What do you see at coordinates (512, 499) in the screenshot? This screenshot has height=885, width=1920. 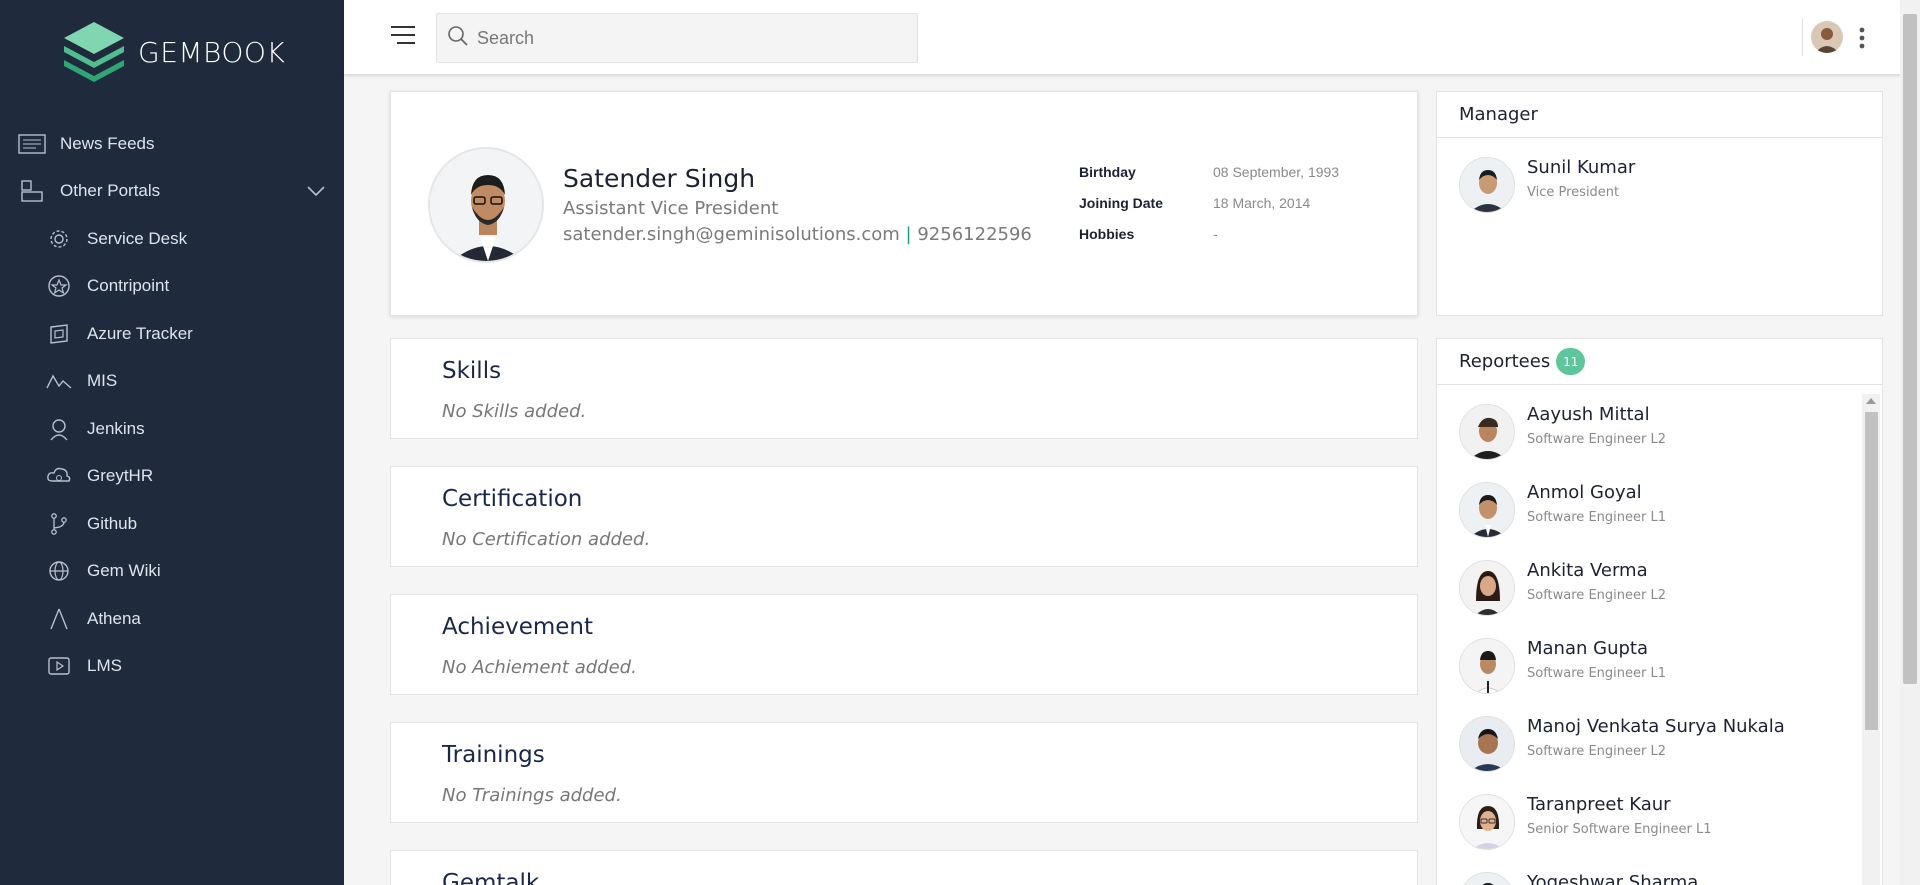 I see `section-title: Certification` at bounding box center [512, 499].